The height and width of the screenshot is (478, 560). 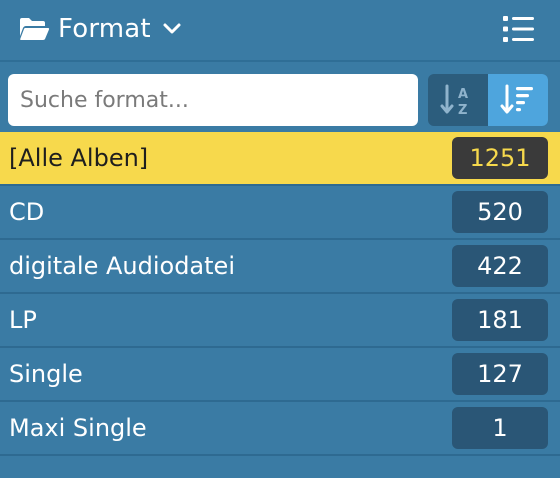 I want to click on list-item-label: Maxi Single, so click(x=78, y=428).